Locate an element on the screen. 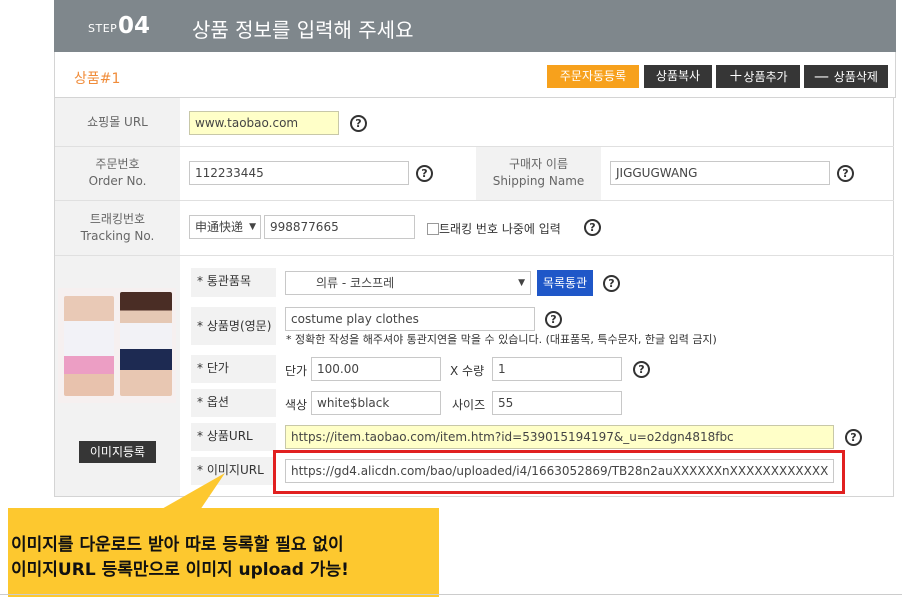  step-number: 04 is located at coordinates (134, 26).